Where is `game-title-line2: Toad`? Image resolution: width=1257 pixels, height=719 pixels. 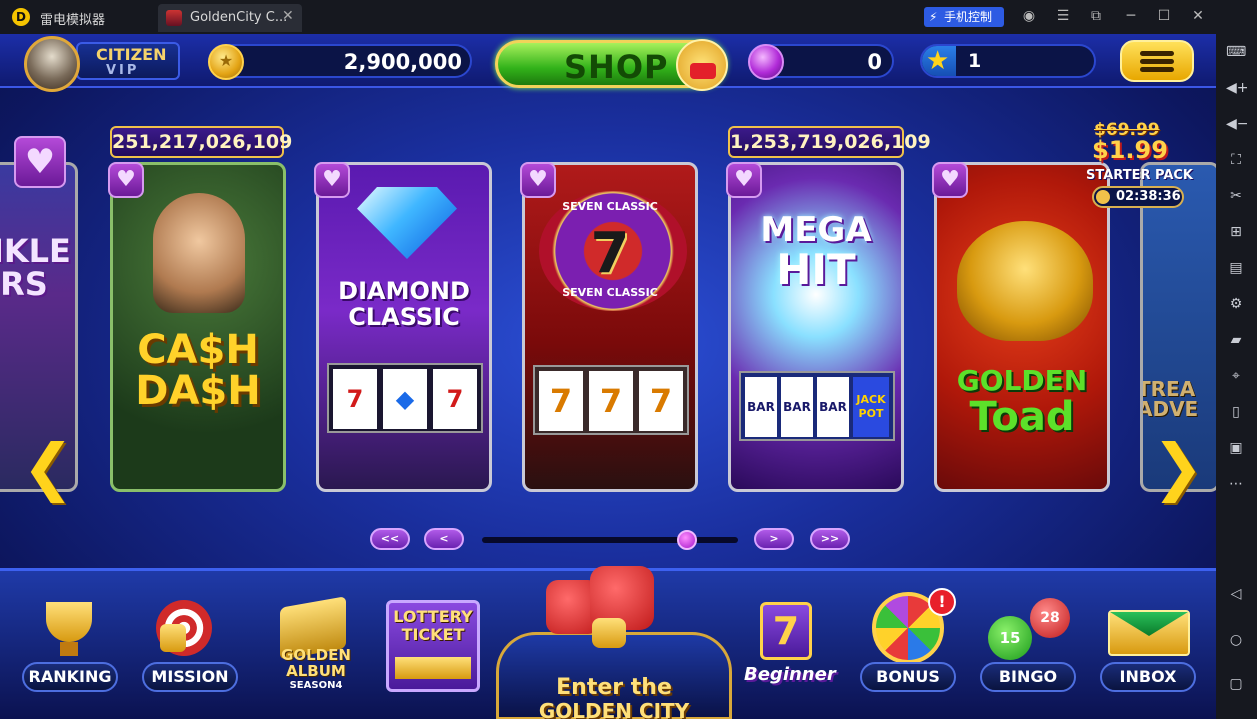
game-title-line2: Toad is located at coordinates (1022, 417).